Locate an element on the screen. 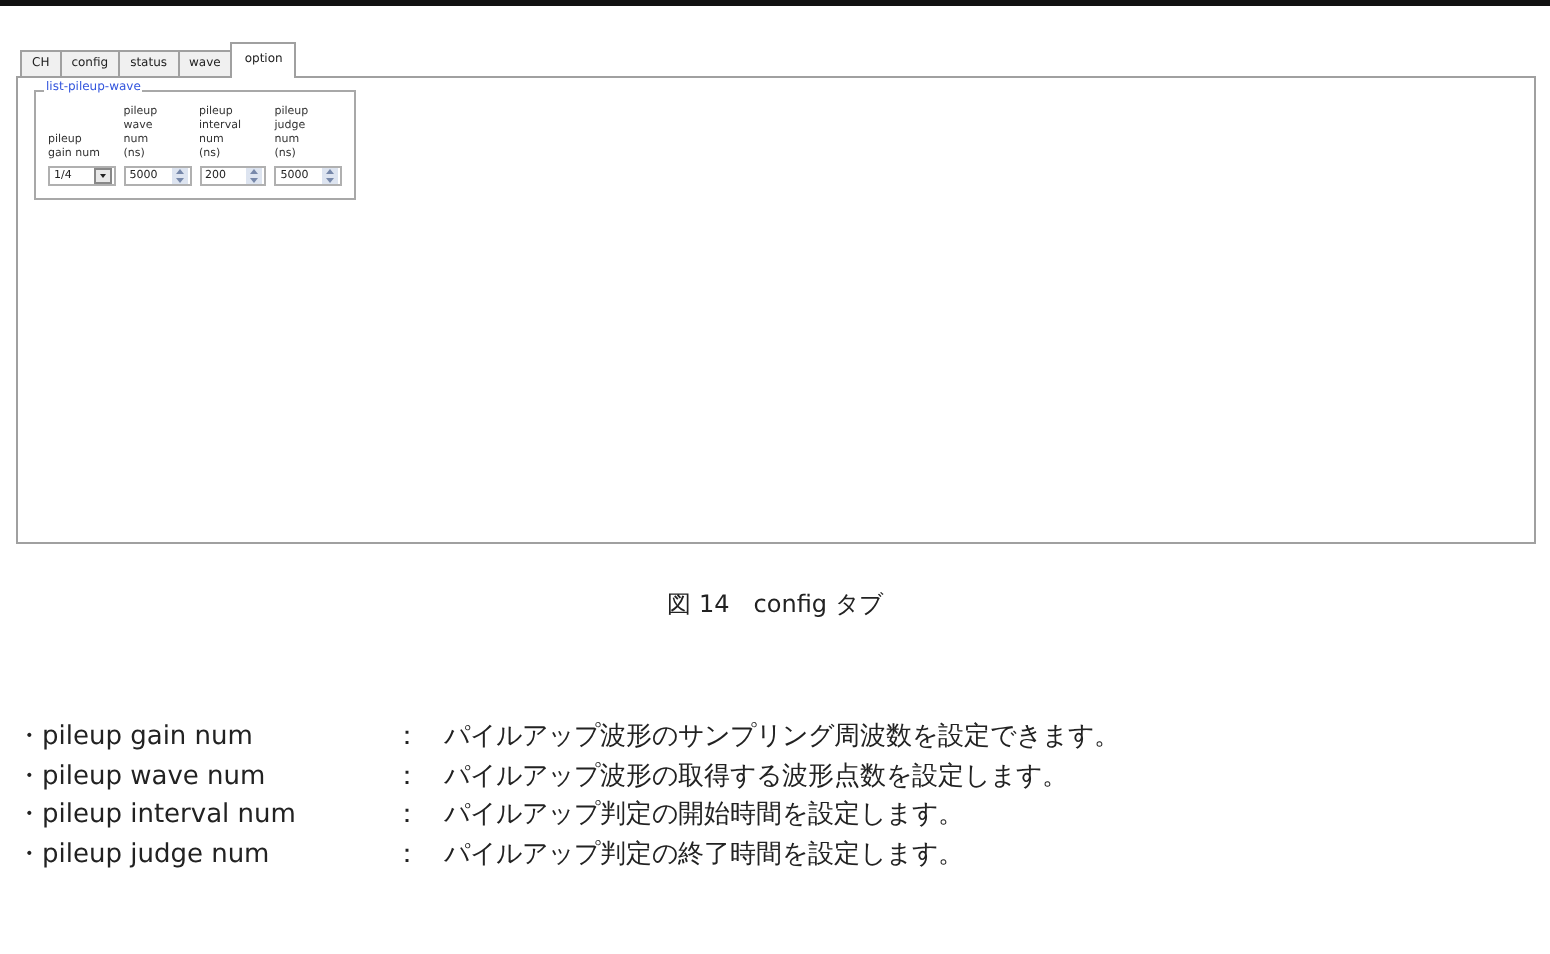 The width and height of the screenshot is (1550, 954). figure-caption: 図 14 config タブ is located at coordinates (775, 605).